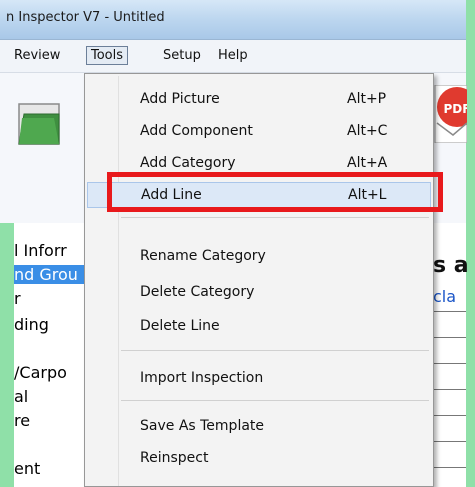 This screenshot has width=475, height=487. I want to click on menu-item-label: Import Inspection, so click(202, 378).